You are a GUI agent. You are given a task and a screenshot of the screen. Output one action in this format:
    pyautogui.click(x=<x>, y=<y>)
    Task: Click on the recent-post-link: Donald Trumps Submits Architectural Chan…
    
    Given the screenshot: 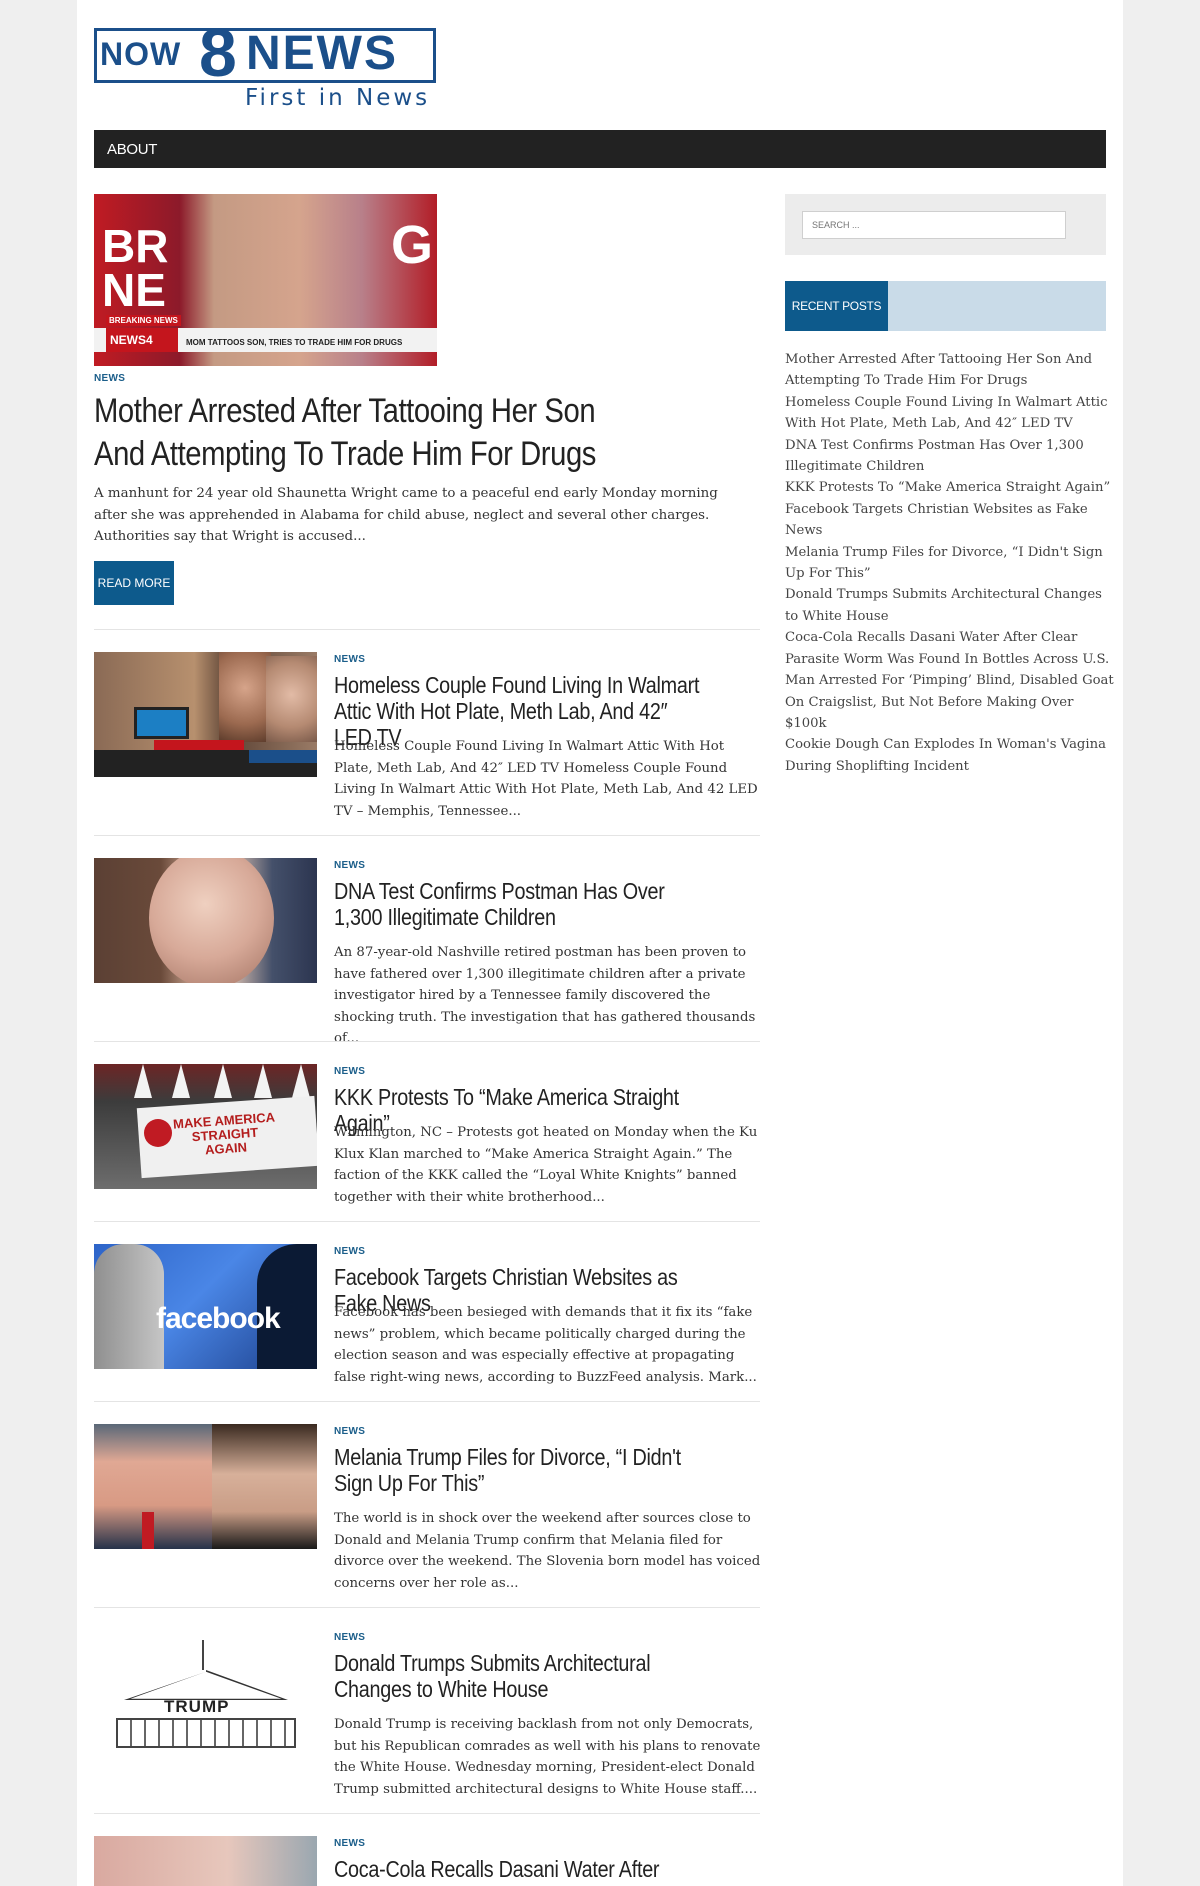 What is the action you would take?
    pyautogui.click(x=950, y=605)
    